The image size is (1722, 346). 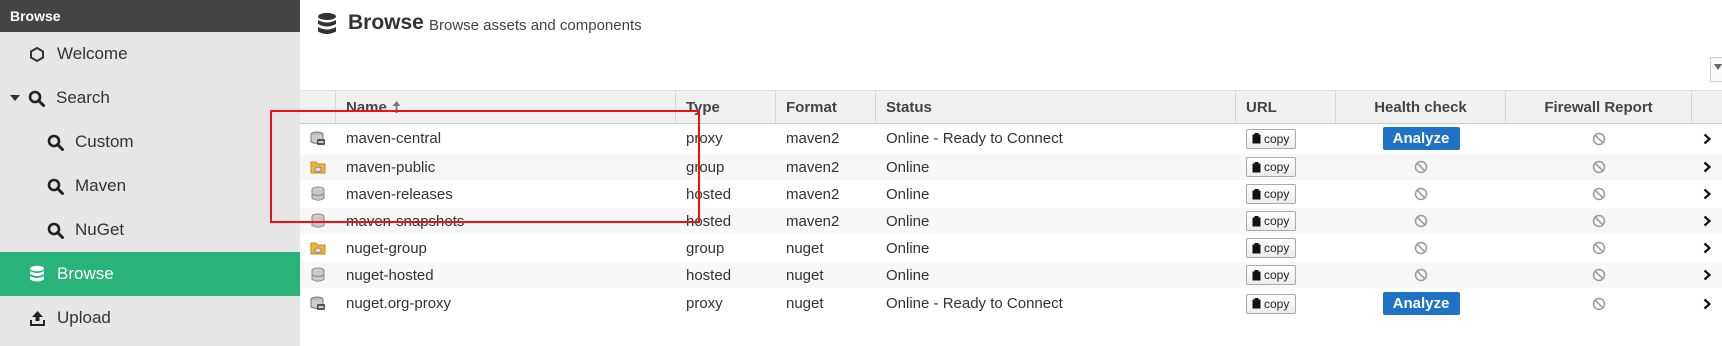 What do you see at coordinates (1011, 194) in the screenshot?
I see `table-row: maven-releases hosted maven2 Online copy` at bounding box center [1011, 194].